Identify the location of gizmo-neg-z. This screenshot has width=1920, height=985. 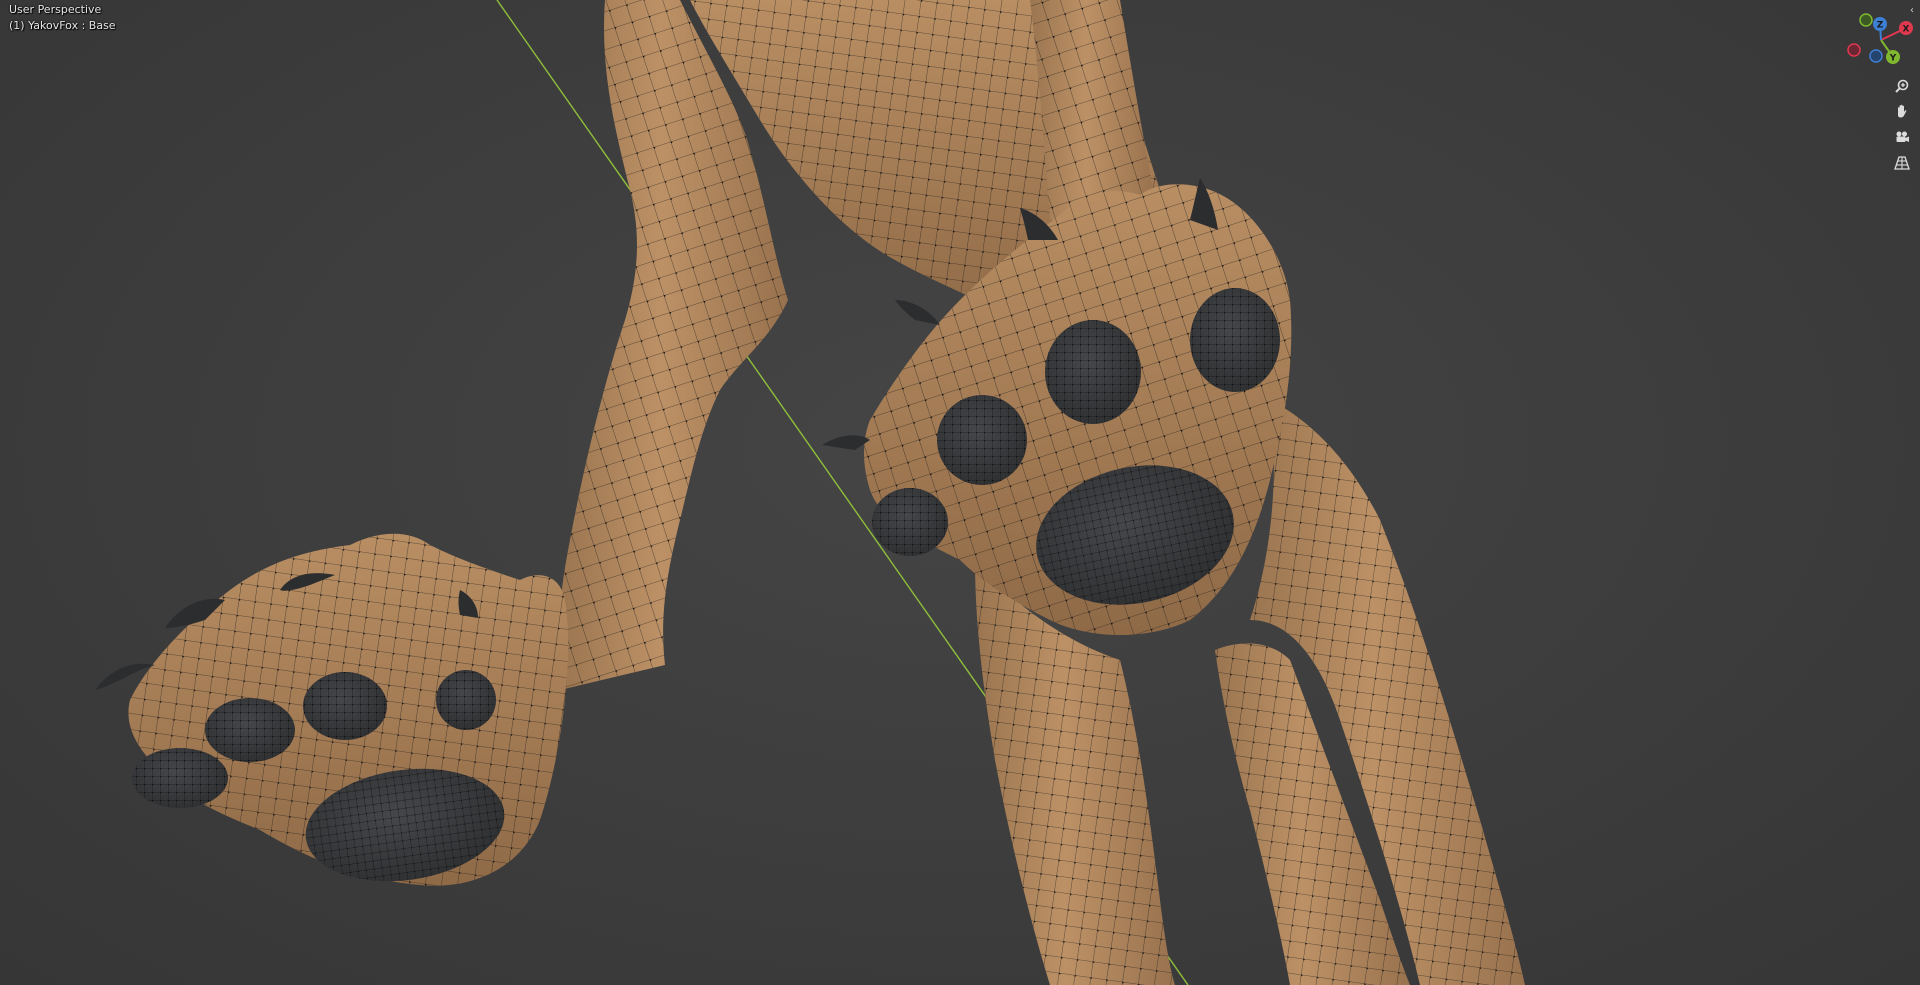
(1876, 56).